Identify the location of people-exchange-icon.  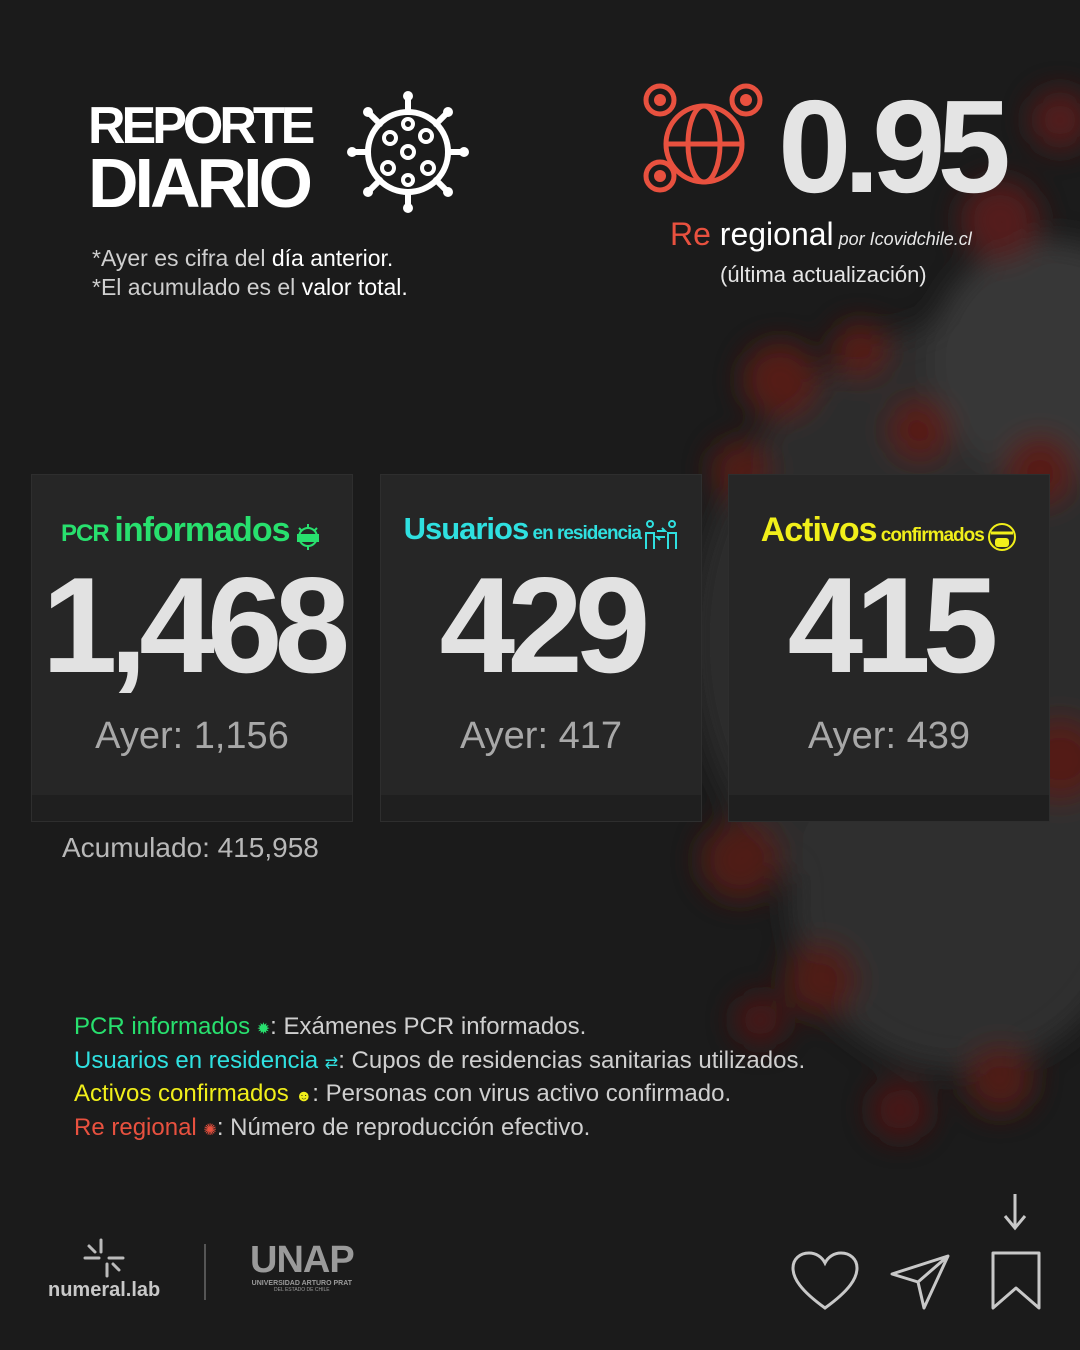
(661, 534).